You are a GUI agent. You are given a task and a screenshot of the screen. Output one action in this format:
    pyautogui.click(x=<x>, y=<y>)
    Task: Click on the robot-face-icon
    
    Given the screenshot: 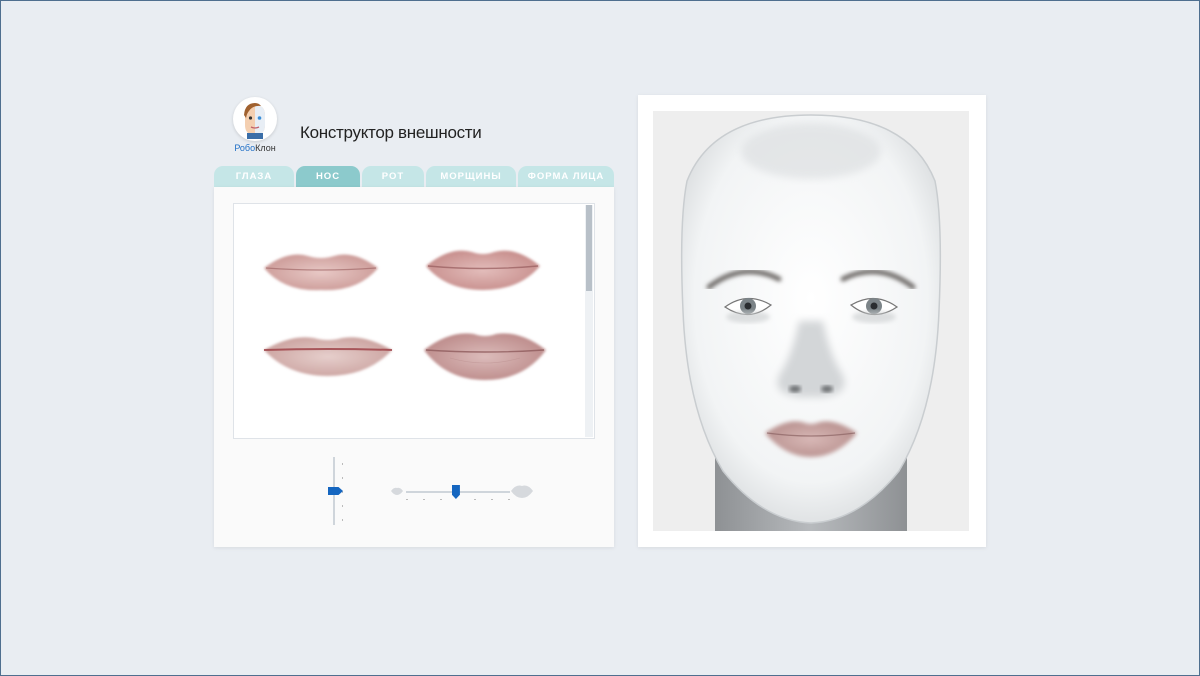 What is the action you would take?
    pyautogui.click(x=255, y=119)
    